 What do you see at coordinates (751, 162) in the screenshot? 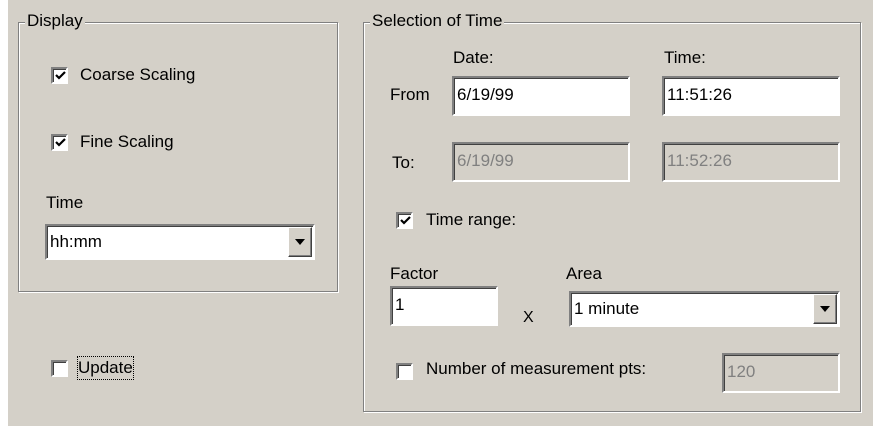
I see `to-time-input: 11:52:26` at bounding box center [751, 162].